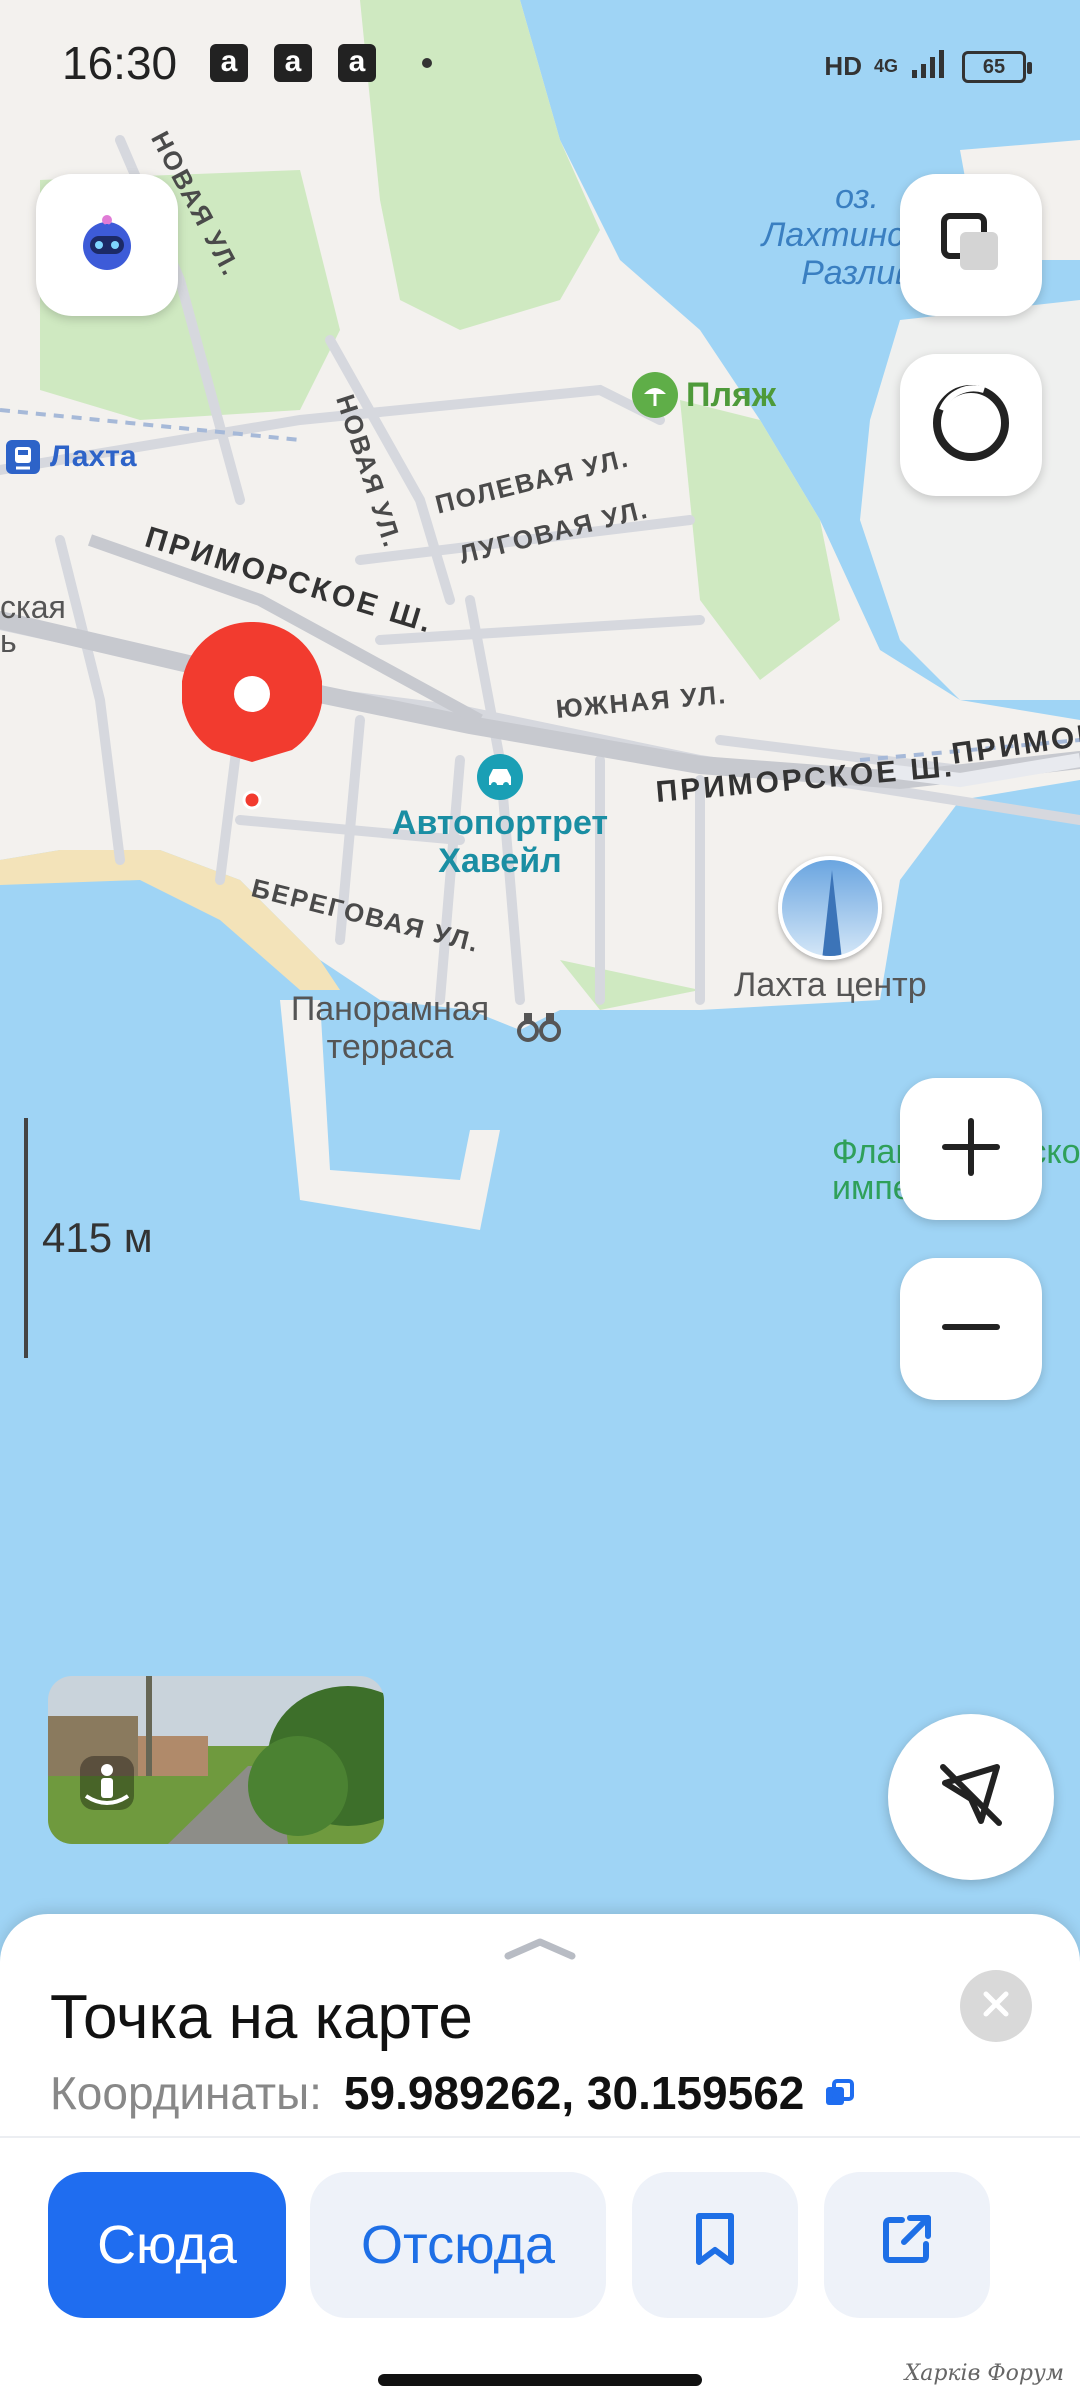 Image resolution: width=1080 pixels, height=2400 pixels. I want to click on network-type: 4G, so click(885, 66).